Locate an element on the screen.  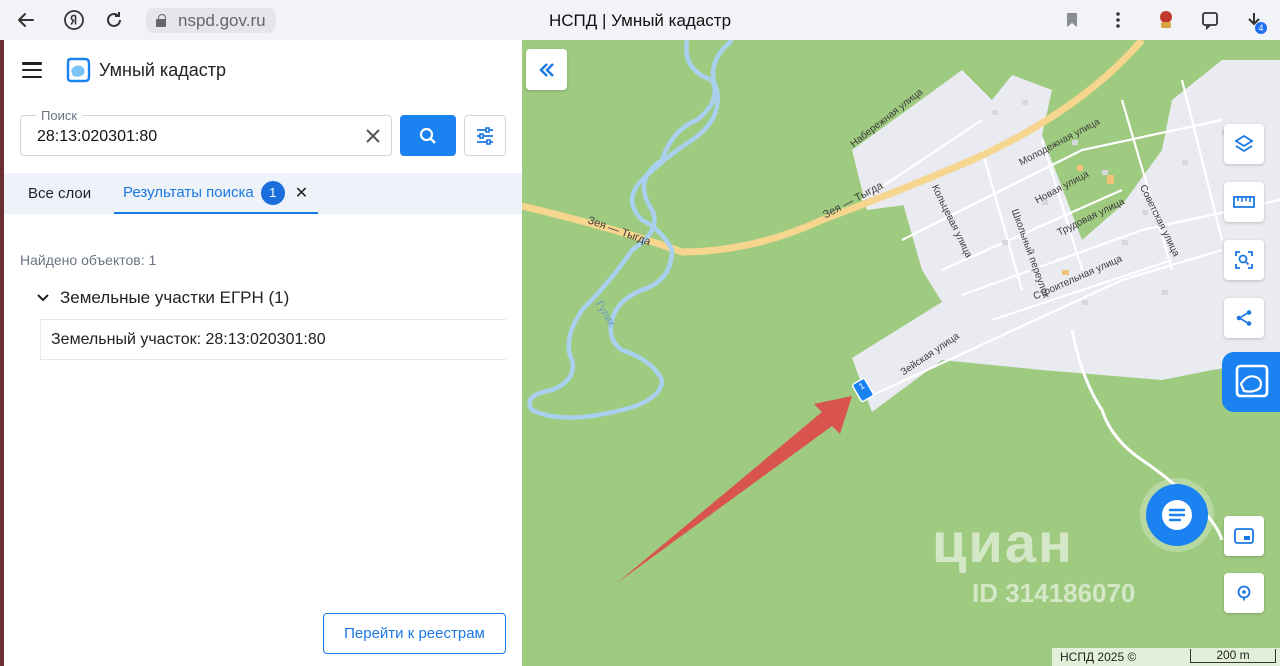
clear-icon is located at coordinates (373, 136).